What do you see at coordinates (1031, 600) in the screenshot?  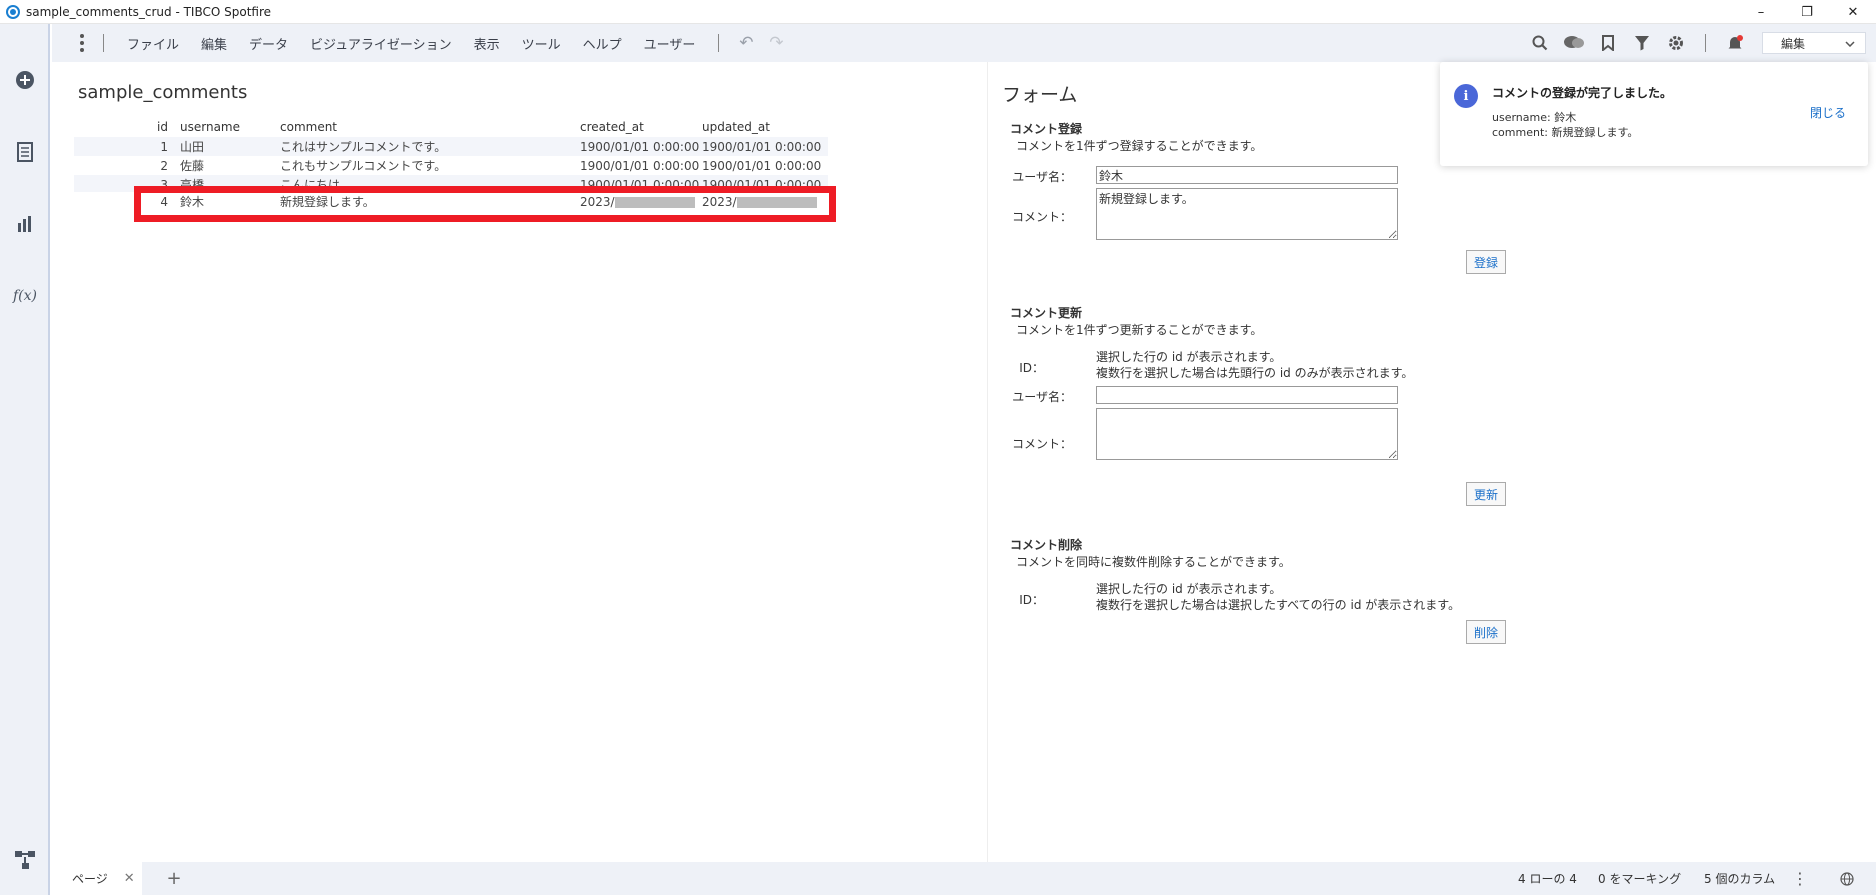 I see `delete-id-label: ID：` at bounding box center [1031, 600].